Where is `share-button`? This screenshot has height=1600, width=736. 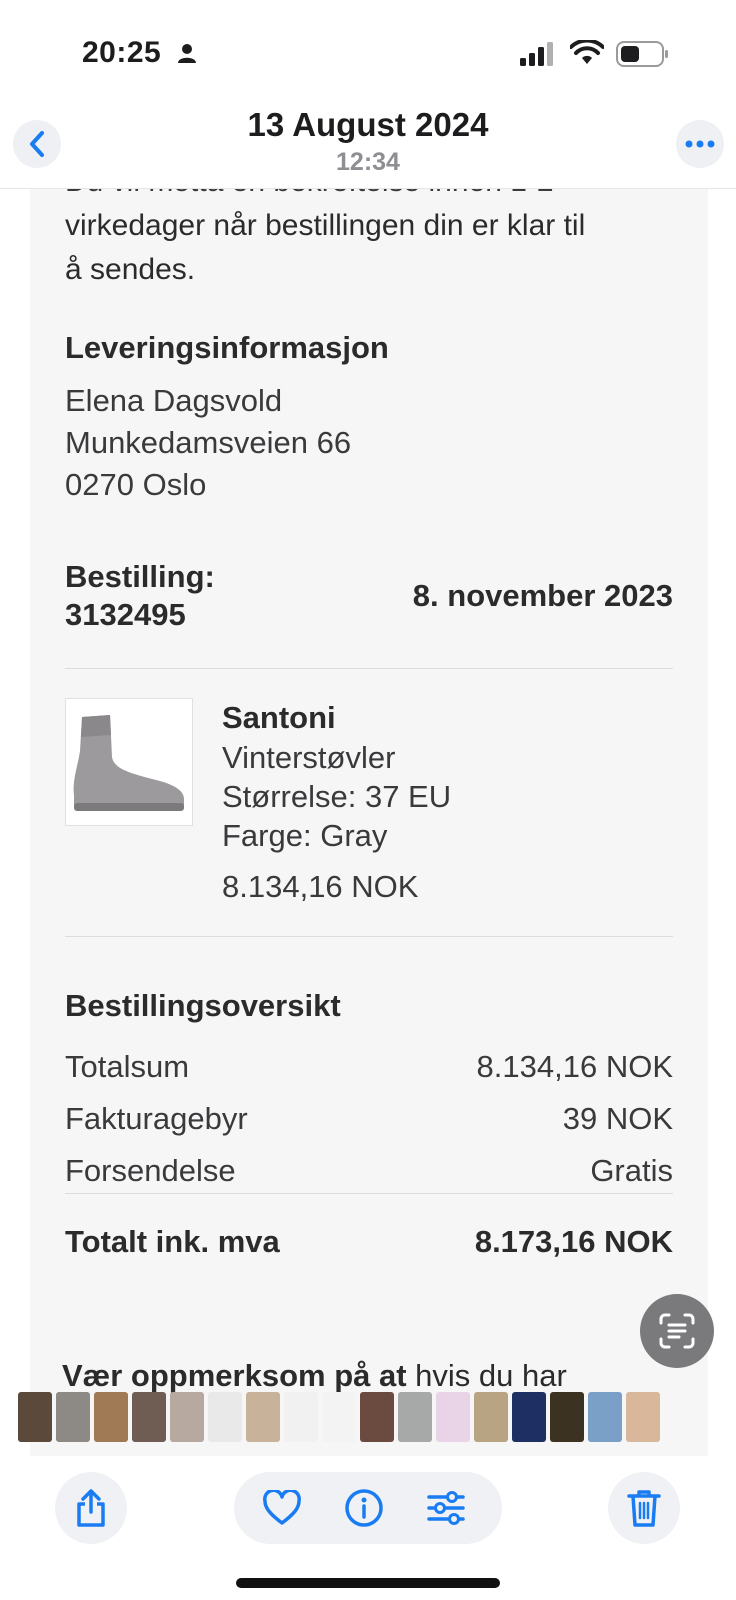 share-button is located at coordinates (91, 1508).